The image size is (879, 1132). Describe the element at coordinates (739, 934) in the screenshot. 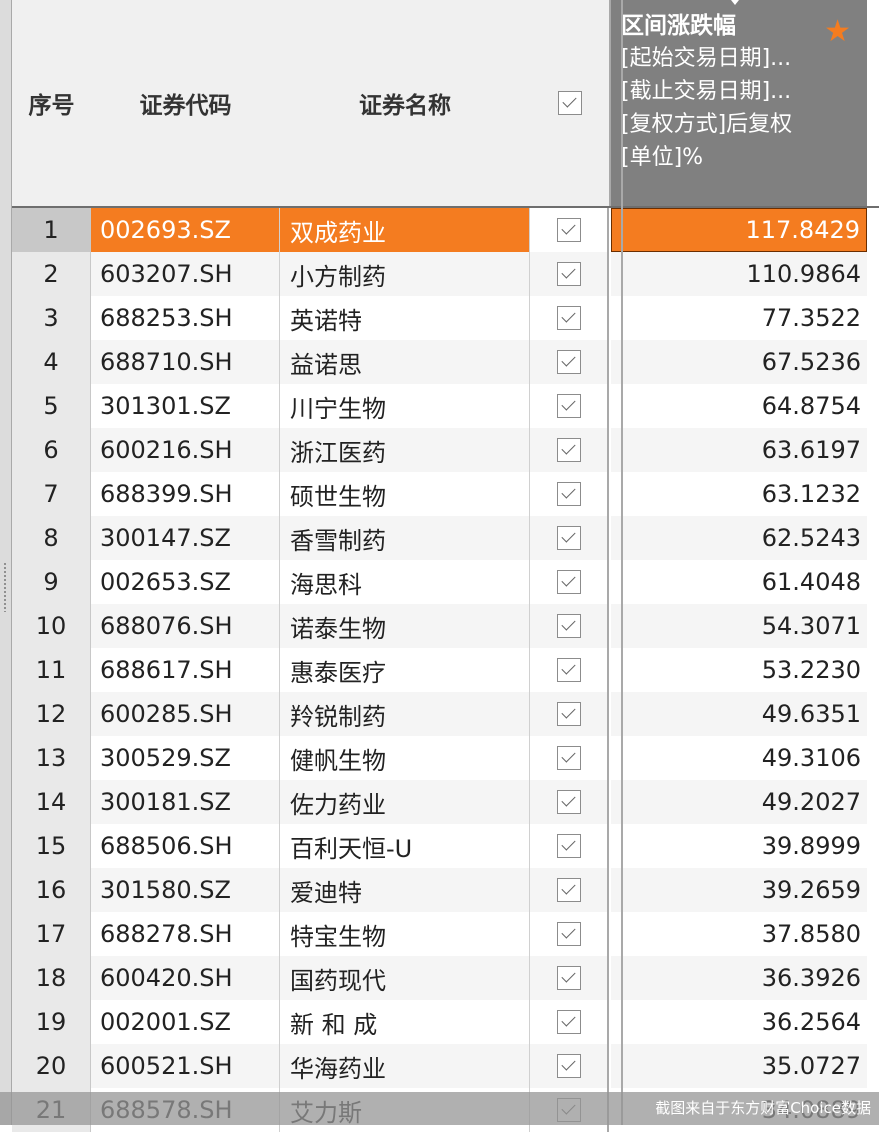

I see `interval-change-cell: 37.8580` at that location.